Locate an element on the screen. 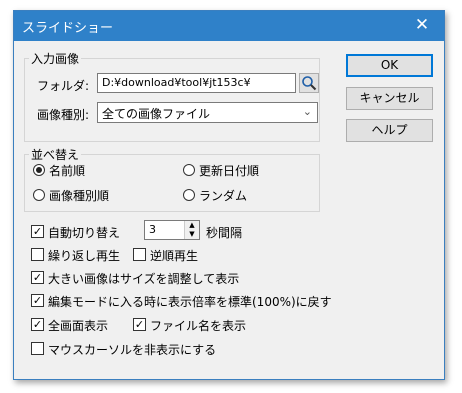 This screenshot has width=462, height=393. interval-spinner: 3 ▲ ▼ is located at coordinates (172, 230).